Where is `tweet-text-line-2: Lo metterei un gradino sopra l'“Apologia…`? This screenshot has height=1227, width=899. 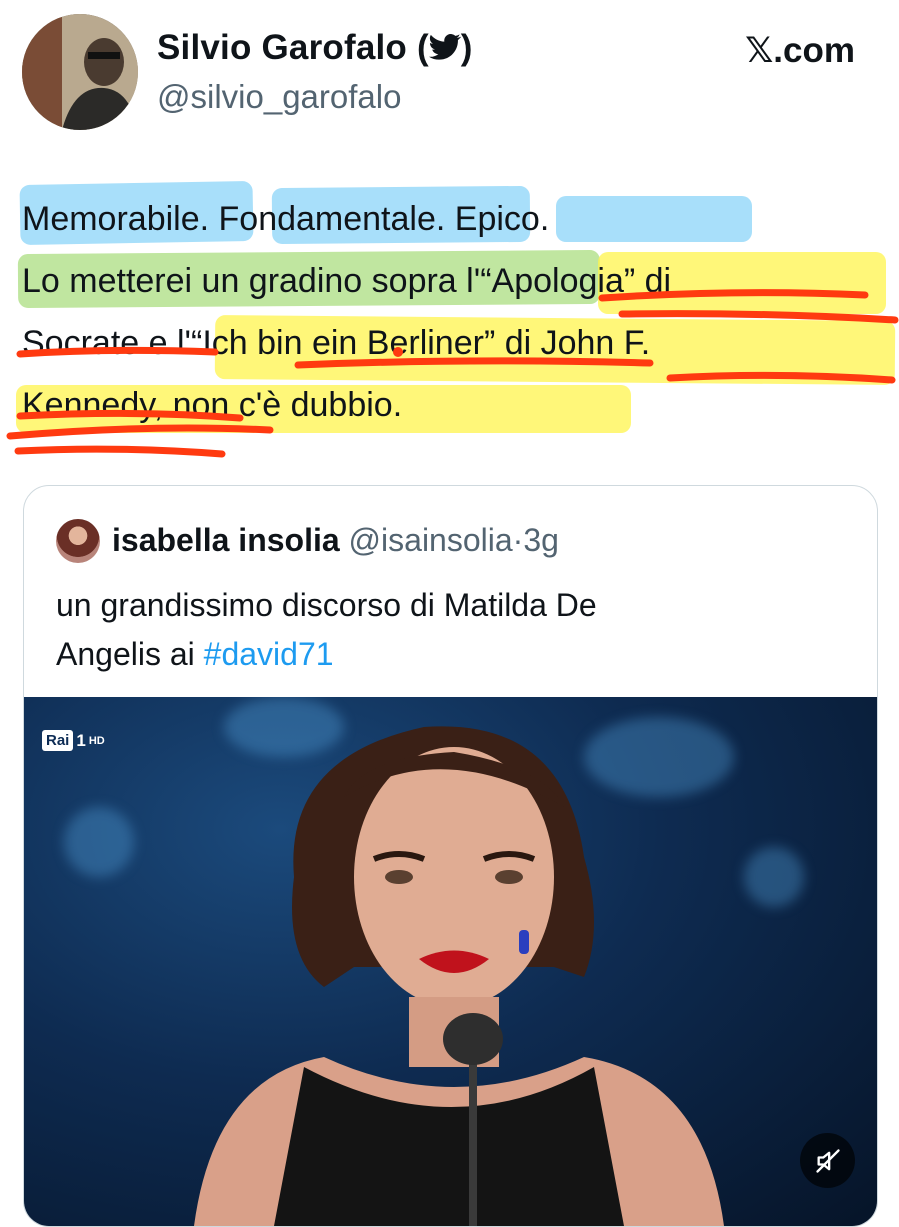 tweet-text-line-2: Lo metterei un gradino sopra l'“Apologia… is located at coordinates (347, 281).